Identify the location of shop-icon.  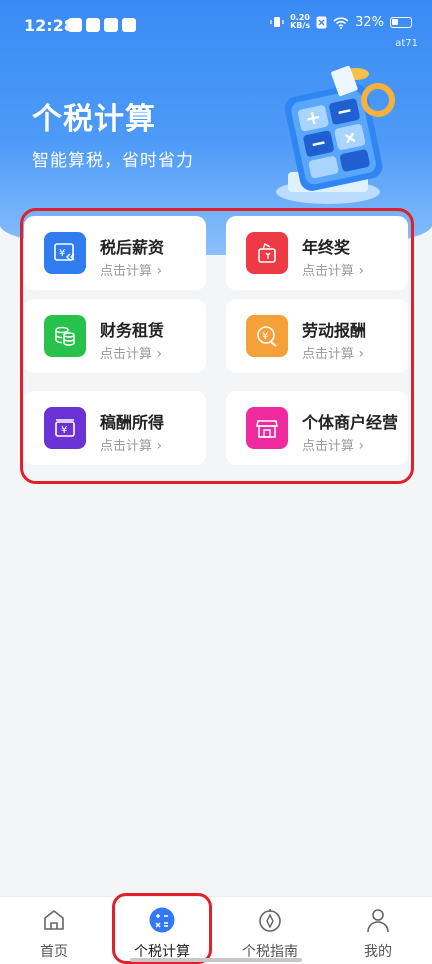
(267, 428).